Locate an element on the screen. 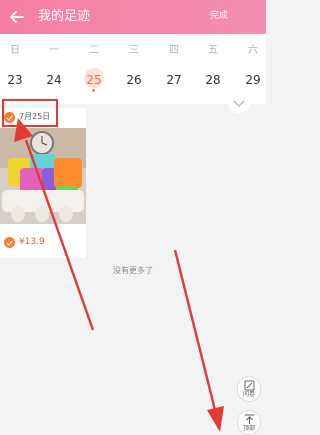 The height and width of the screenshot is (435, 320). week-calendar: 日 一 二 三 四 五 六 23 24 25 26 27 28 29 is located at coordinates (133, 69).